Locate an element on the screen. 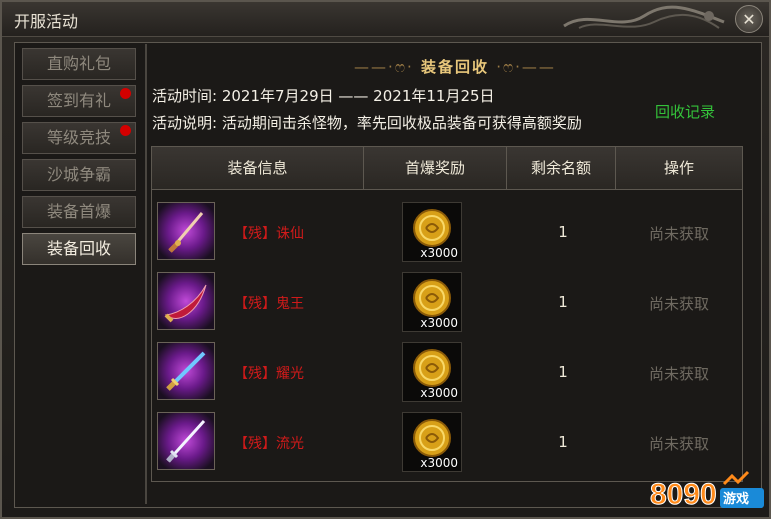 The image size is (771, 519). activity-description: 活动说明: 活动期间击杀怪物，率先回收极品装备可获得高额奖励 is located at coordinates (367, 122).